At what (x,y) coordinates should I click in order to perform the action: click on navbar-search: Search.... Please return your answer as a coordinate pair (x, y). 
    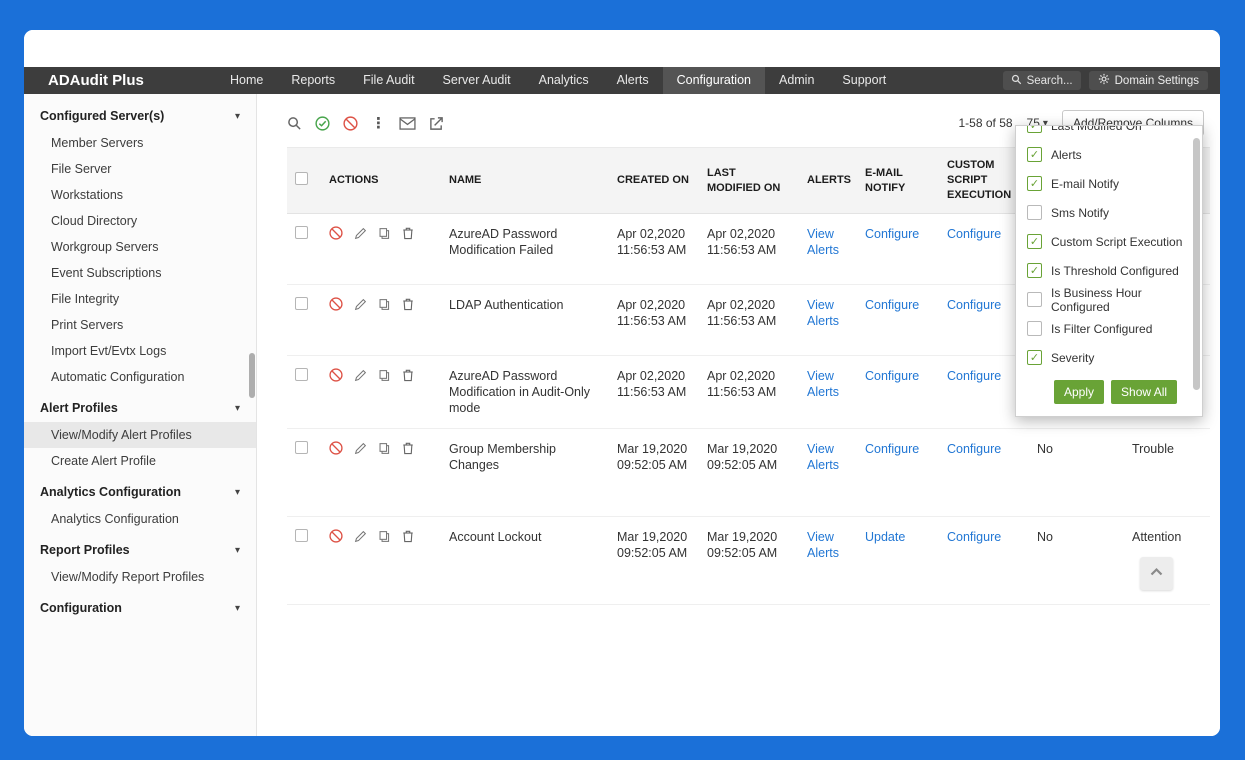
    Looking at the image, I should click on (1041, 80).